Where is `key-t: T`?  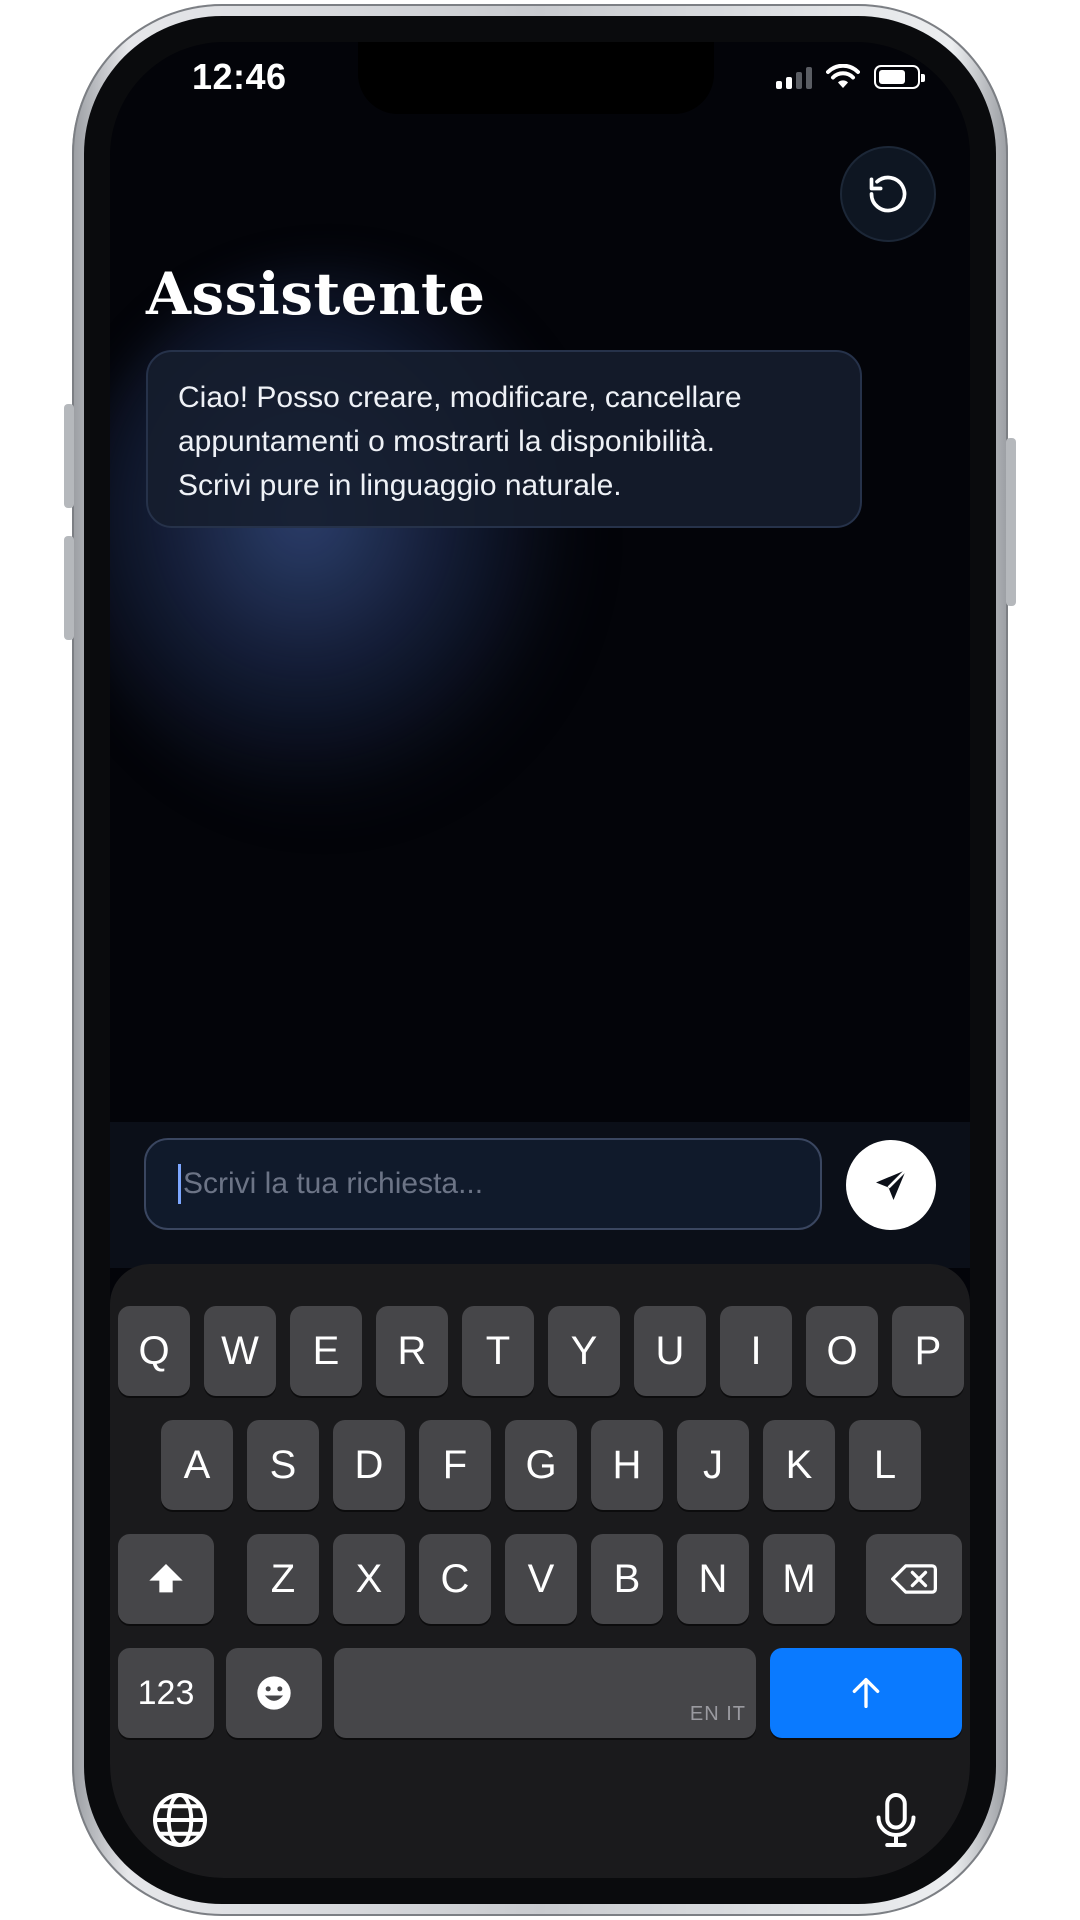 key-t: T is located at coordinates (498, 1351).